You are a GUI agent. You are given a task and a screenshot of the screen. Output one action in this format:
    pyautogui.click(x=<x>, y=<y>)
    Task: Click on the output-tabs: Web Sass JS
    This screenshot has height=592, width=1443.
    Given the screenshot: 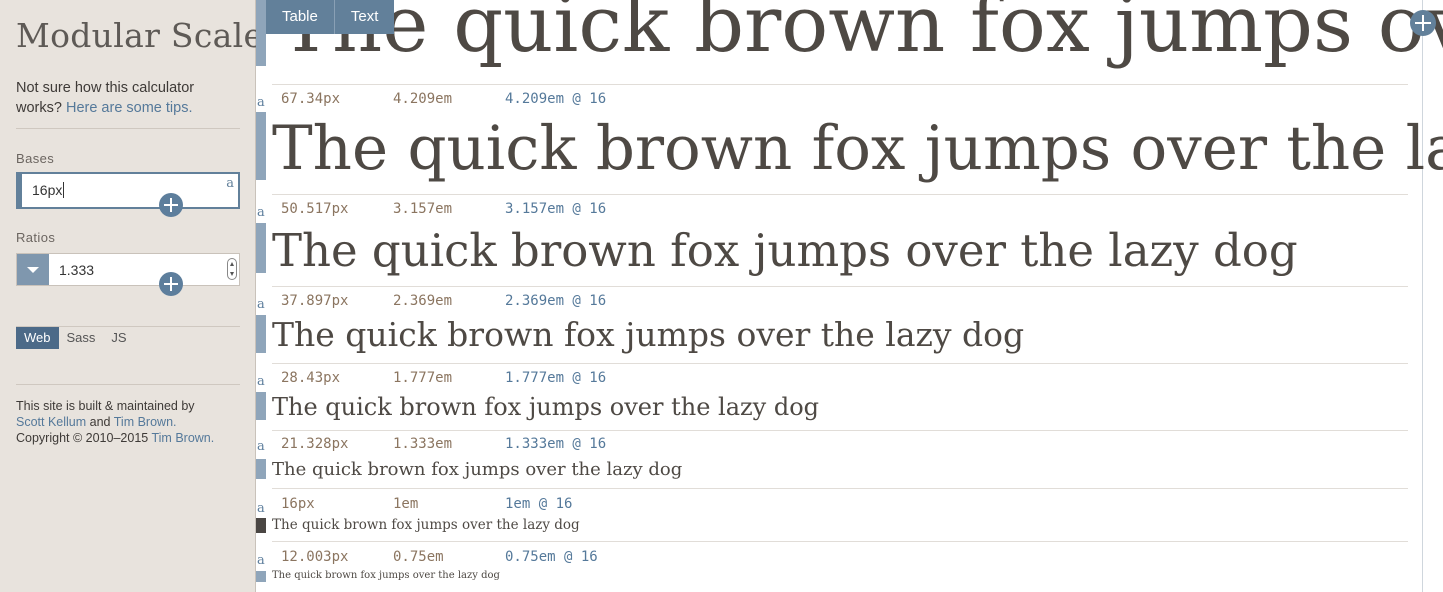 What is the action you would take?
    pyautogui.click(x=75, y=338)
    